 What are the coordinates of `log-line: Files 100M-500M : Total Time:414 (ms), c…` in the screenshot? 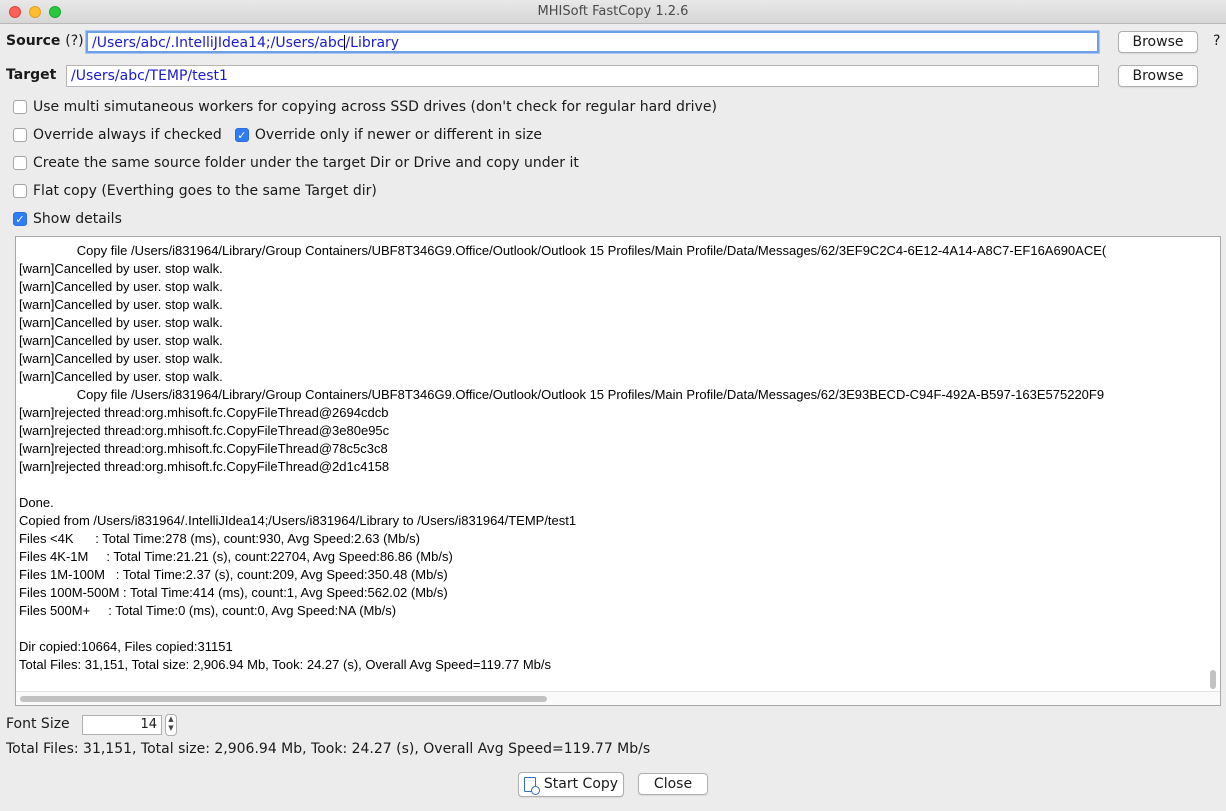 It's located at (233, 592).